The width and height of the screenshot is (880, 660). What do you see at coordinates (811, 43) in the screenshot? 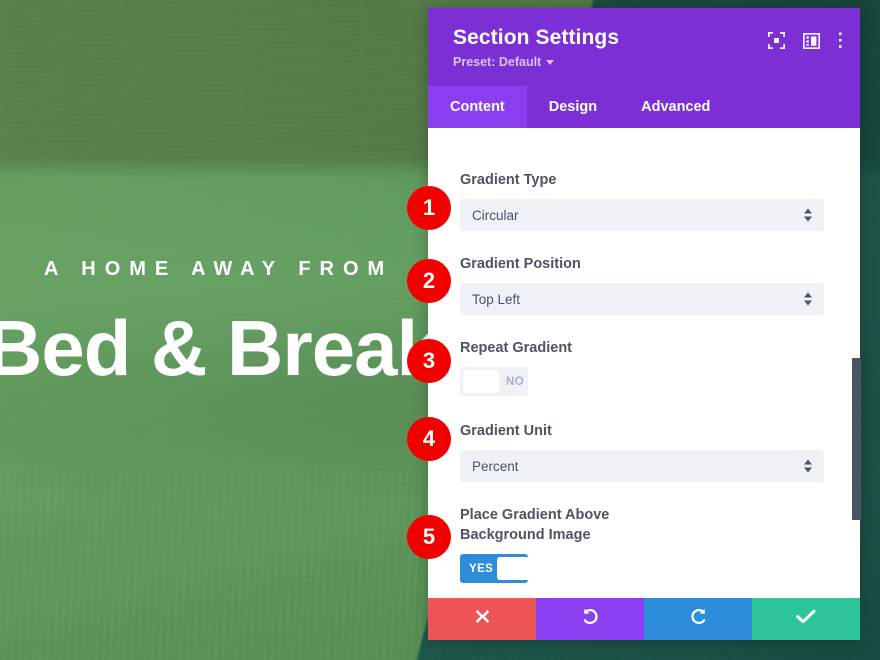
I see `layout-columns-icon` at bounding box center [811, 43].